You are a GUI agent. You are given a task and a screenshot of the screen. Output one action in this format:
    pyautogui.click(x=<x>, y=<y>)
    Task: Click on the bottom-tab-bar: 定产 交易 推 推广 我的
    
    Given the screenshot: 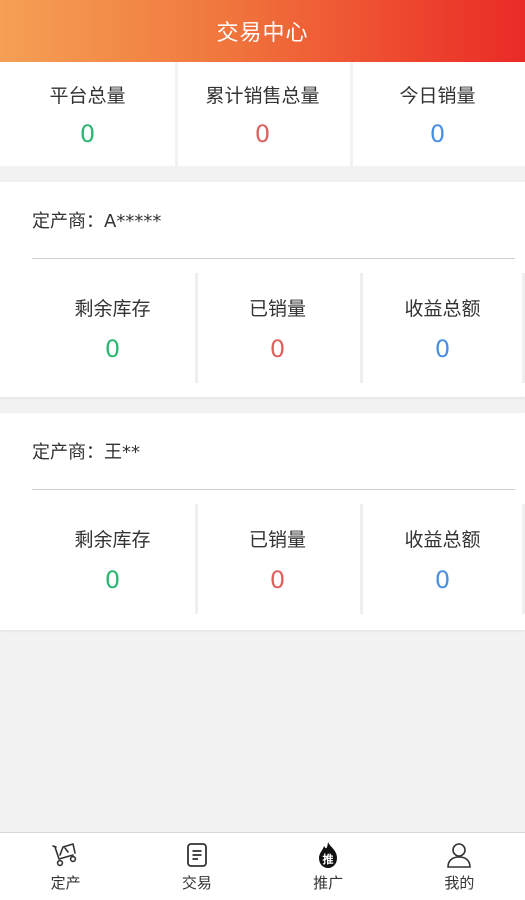 What is the action you would take?
    pyautogui.click(x=262, y=866)
    